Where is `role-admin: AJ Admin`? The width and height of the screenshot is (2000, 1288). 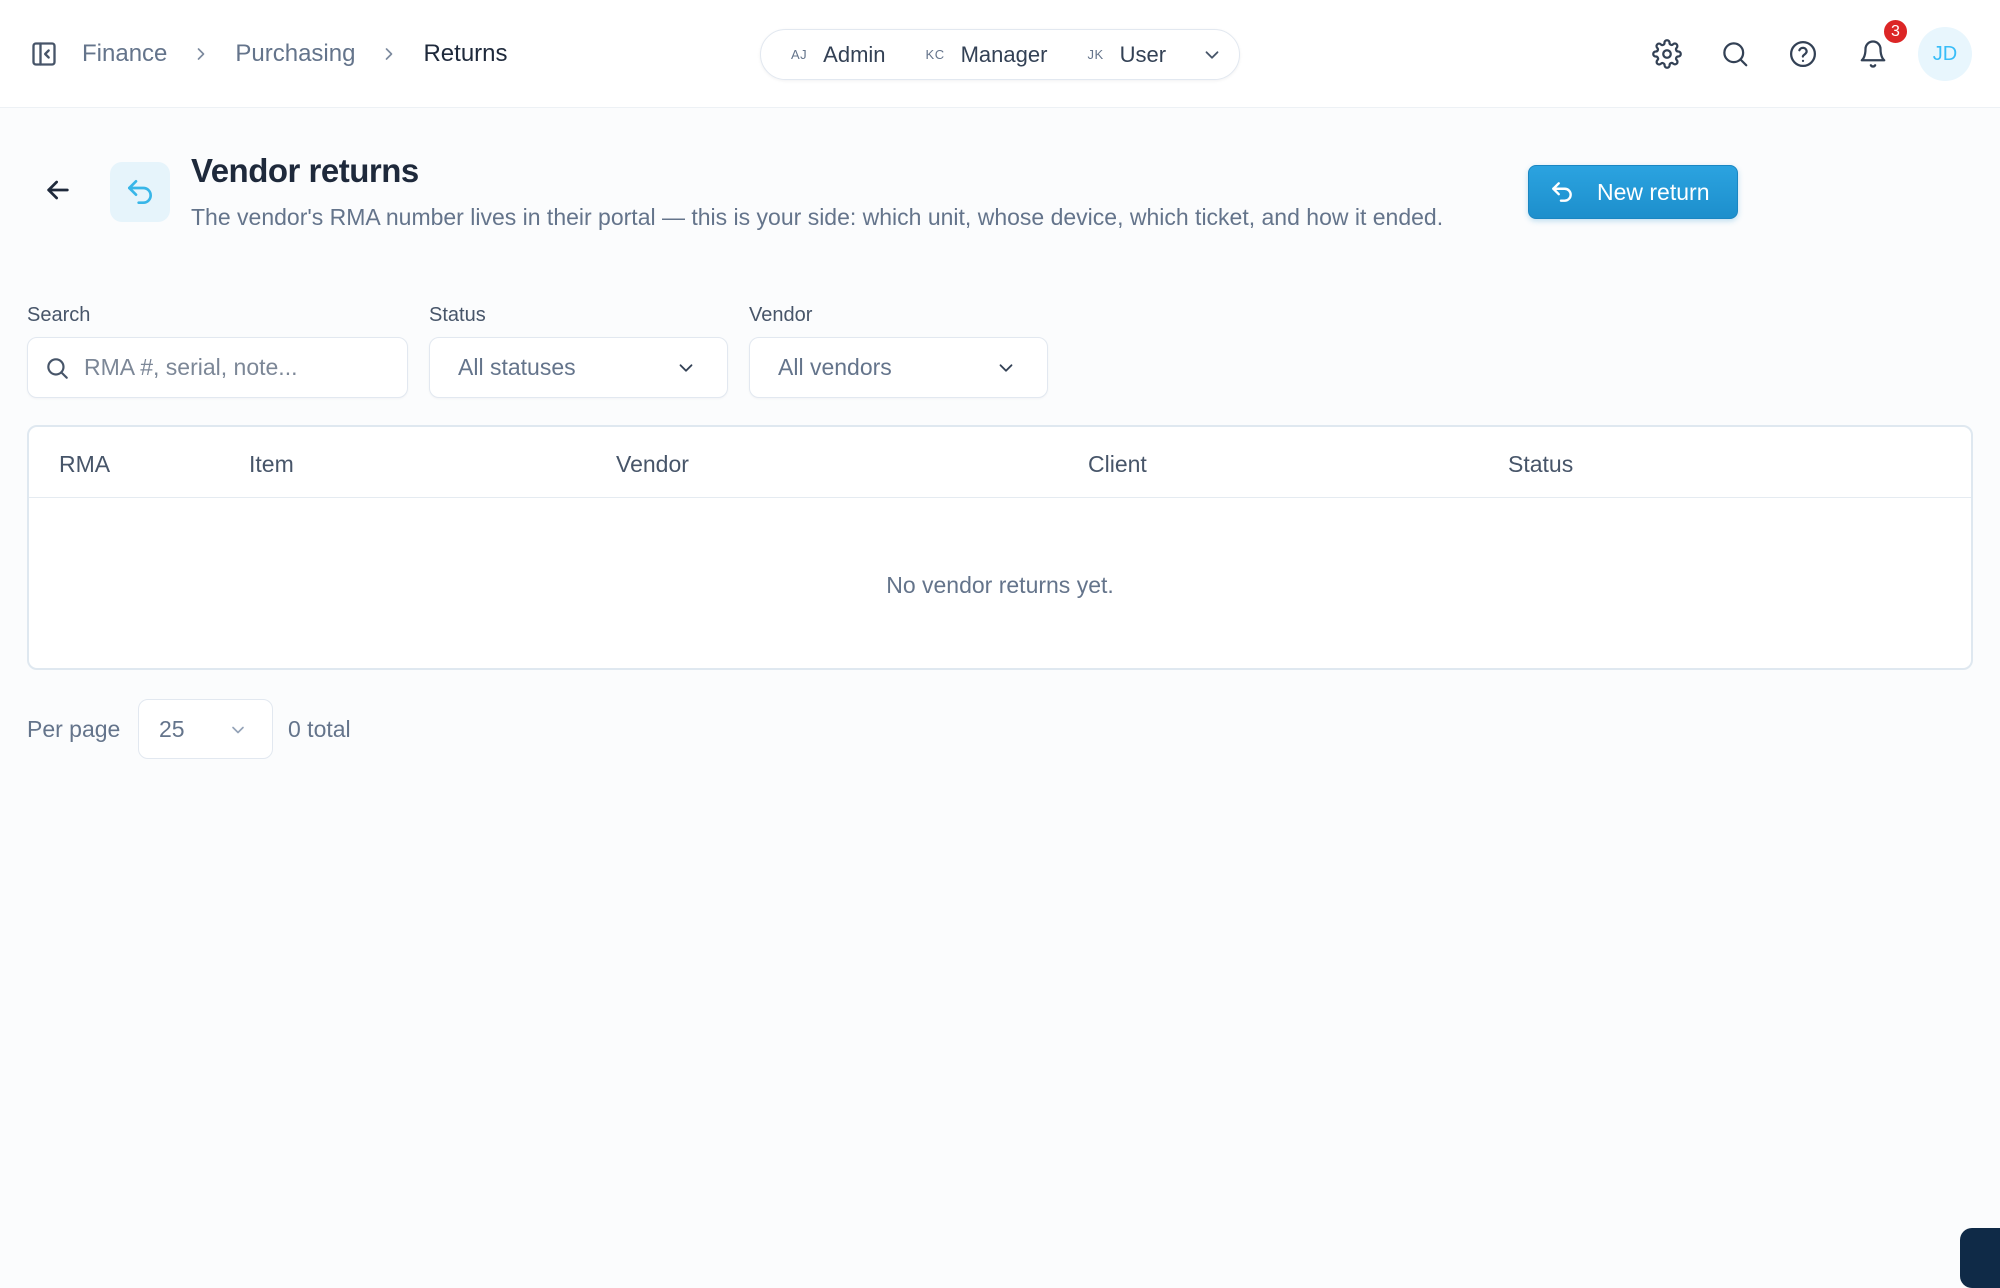 role-admin: AJ Admin is located at coordinates (838, 55).